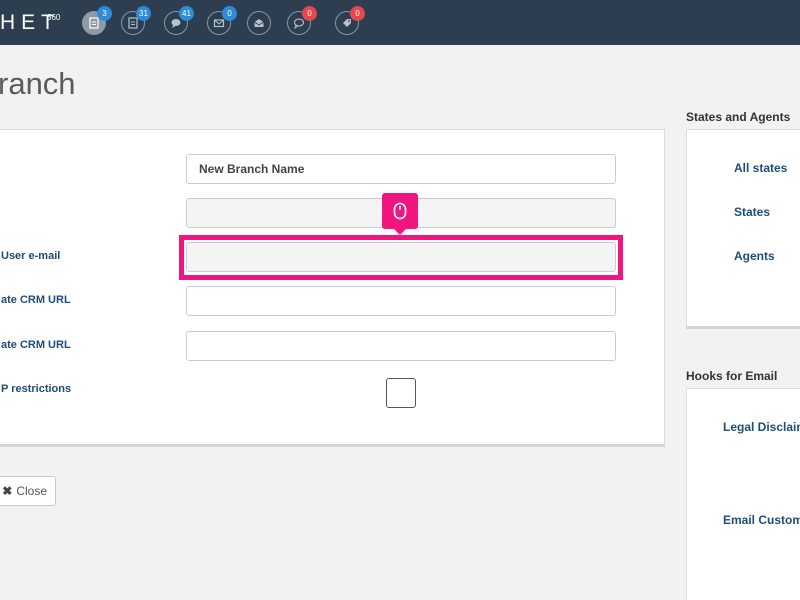 This screenshot has width=800, height=600. I want to click on badge-comment: 0, so click(309, 13).